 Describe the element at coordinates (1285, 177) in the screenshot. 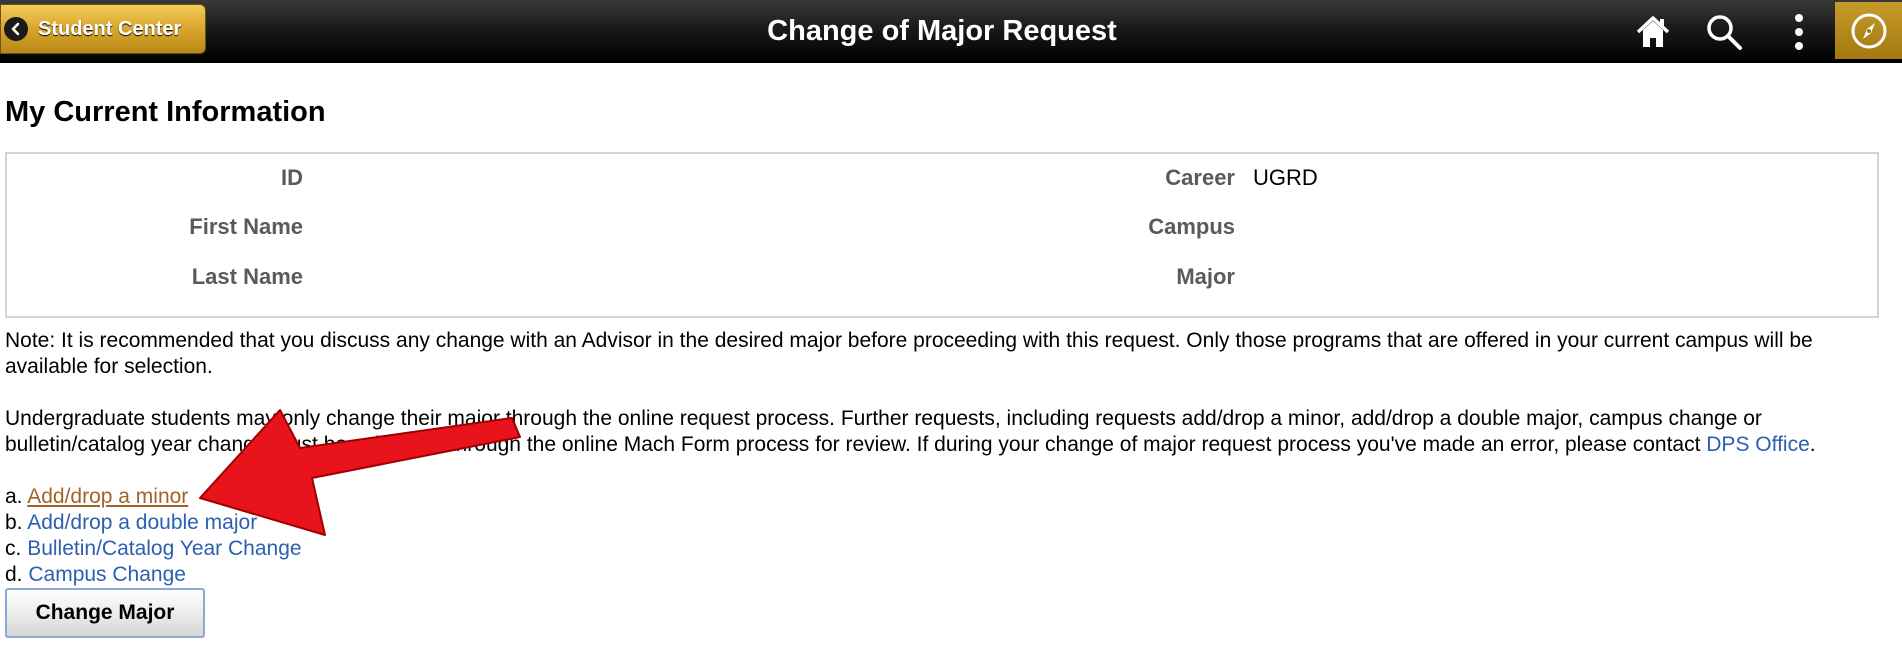

I see `career-value: UGRD` at that location.